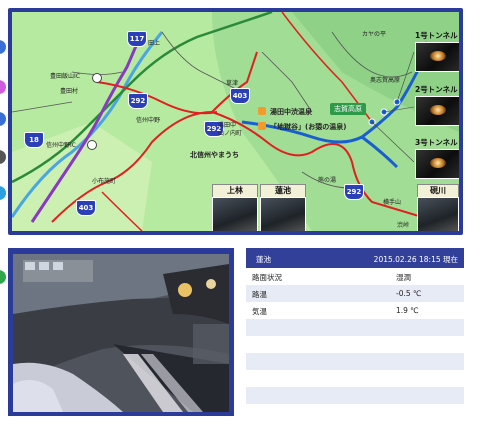 The width and height of the screenshot is (480, 438). Describe the element at coordinates (403, 225) in the screenshot. I see `shibutoge-label: 渋峠` at that location.